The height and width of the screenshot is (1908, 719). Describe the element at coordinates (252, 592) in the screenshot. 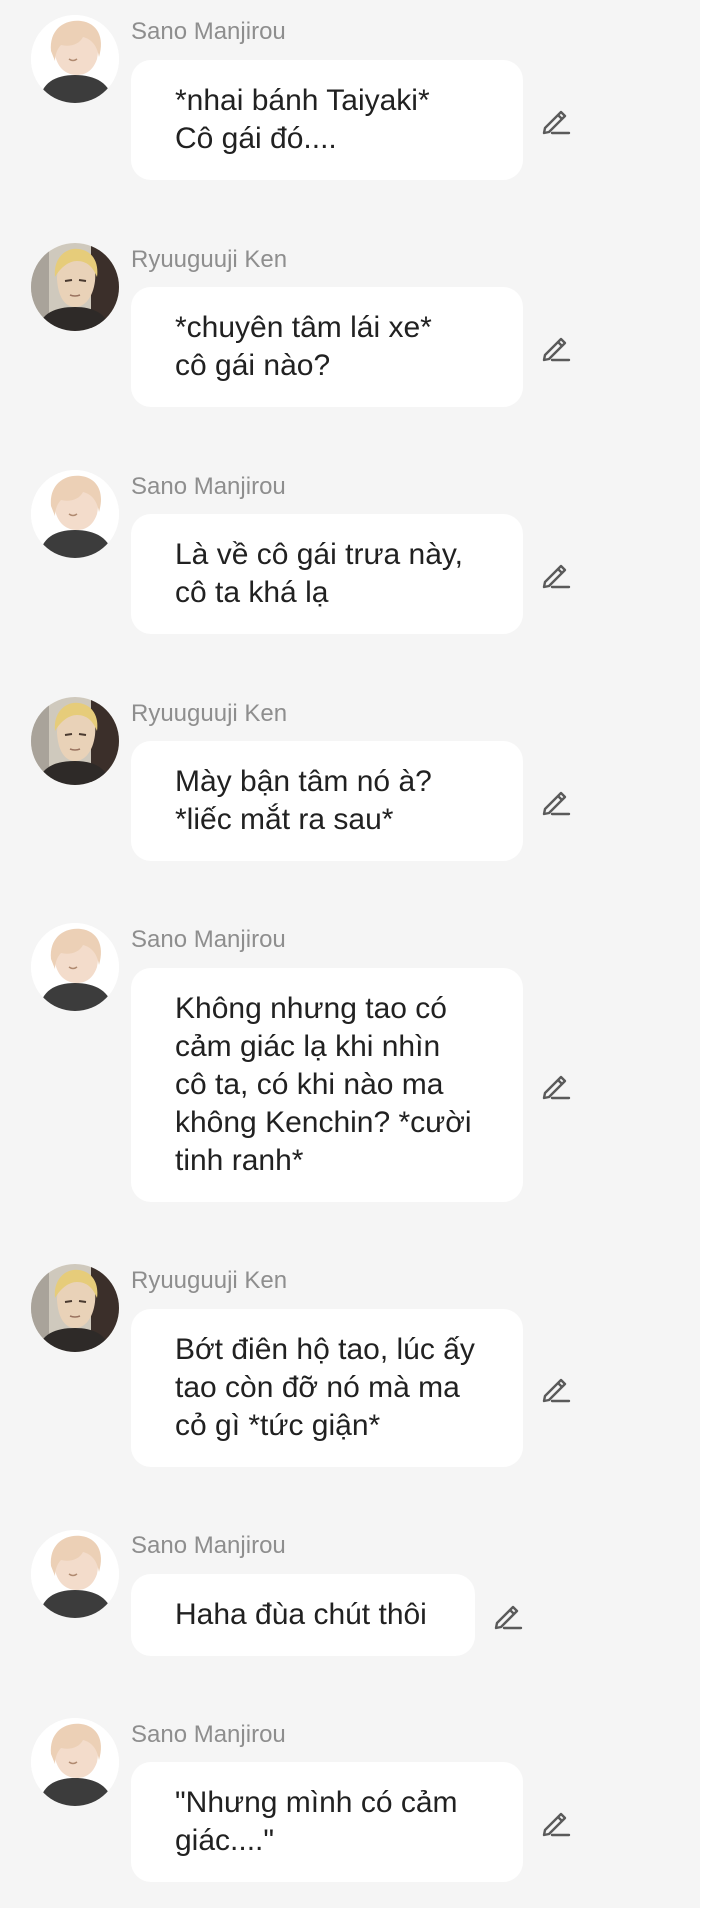

I see `message-text: cô ta khá lạ` at that location.